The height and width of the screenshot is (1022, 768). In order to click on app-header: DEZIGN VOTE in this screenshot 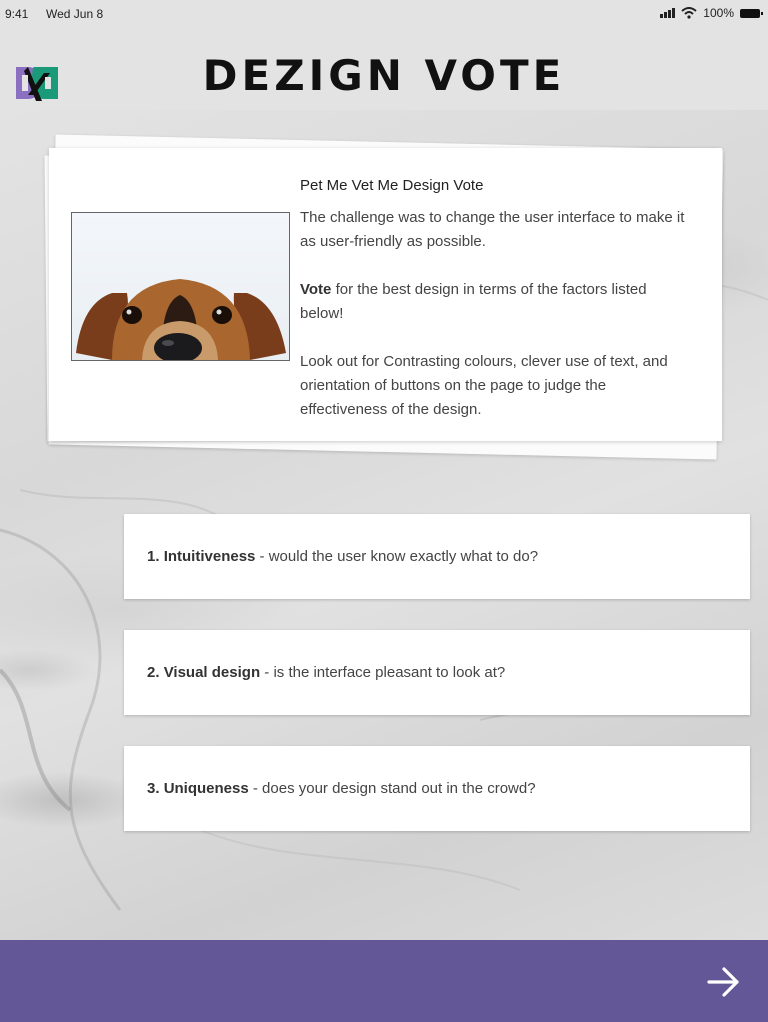, I will do `click(384, 70)`.